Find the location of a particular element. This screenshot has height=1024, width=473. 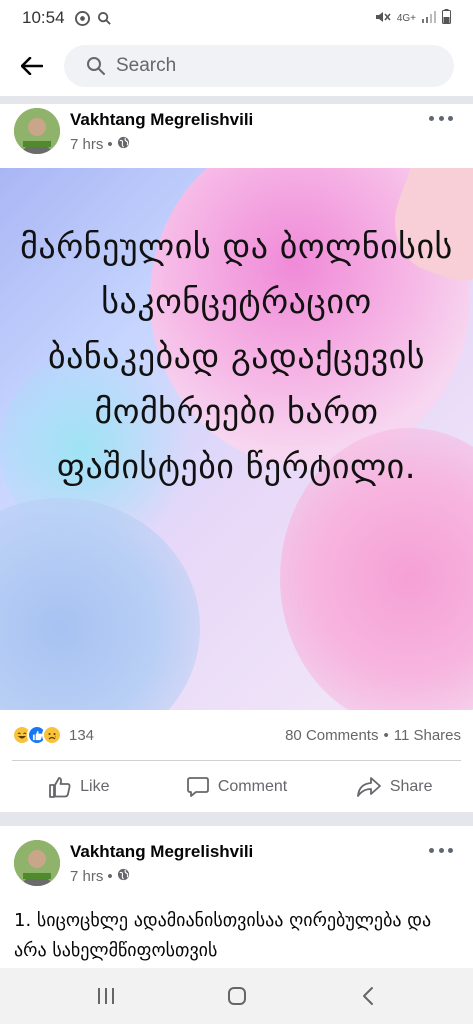

status-right-icons: 4G+ is located at coordinates (413, 18).